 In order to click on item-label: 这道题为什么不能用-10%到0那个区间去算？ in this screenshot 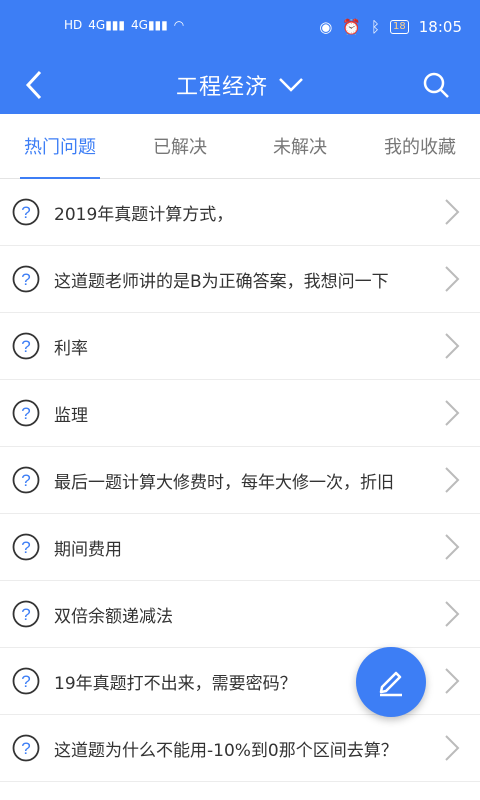, I will do `click(226, 750)`.